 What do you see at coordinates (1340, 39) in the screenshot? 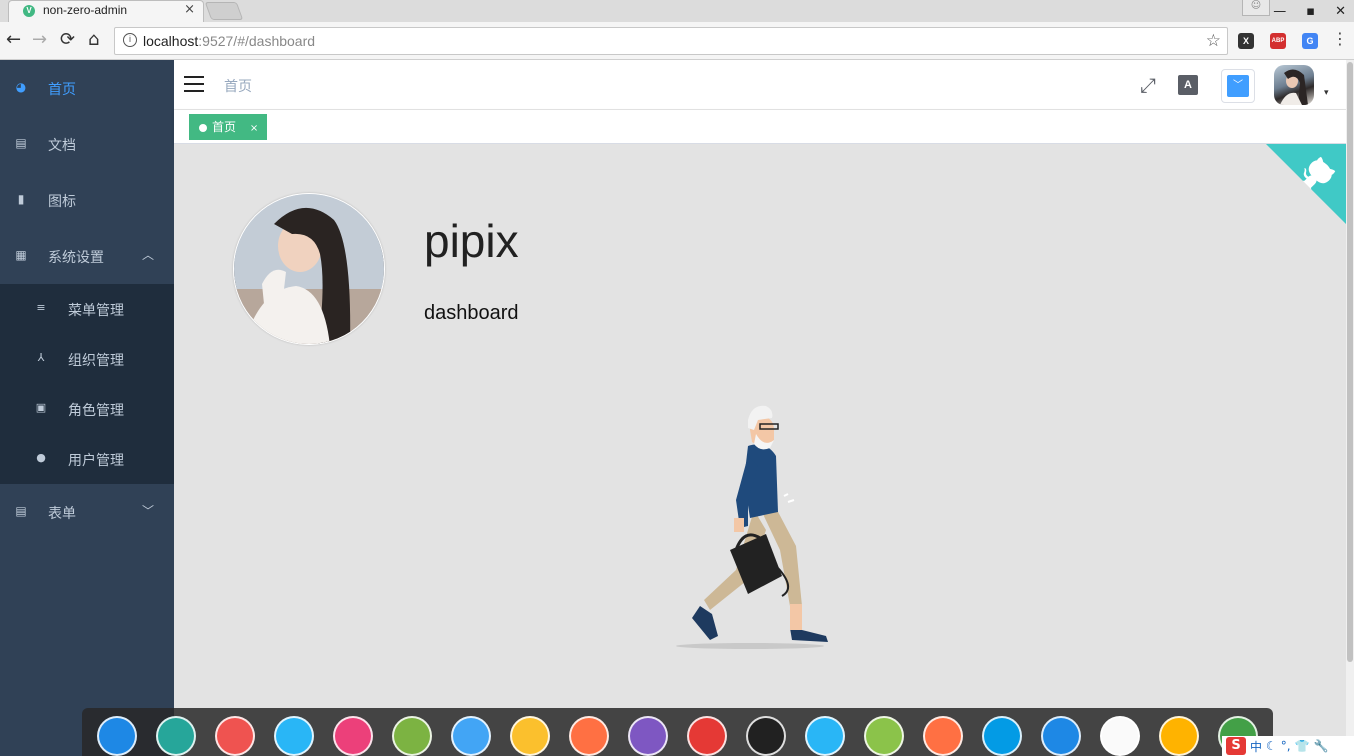
I see `browser-menu-icon: ⋮` at bounding box center [1340, 39].